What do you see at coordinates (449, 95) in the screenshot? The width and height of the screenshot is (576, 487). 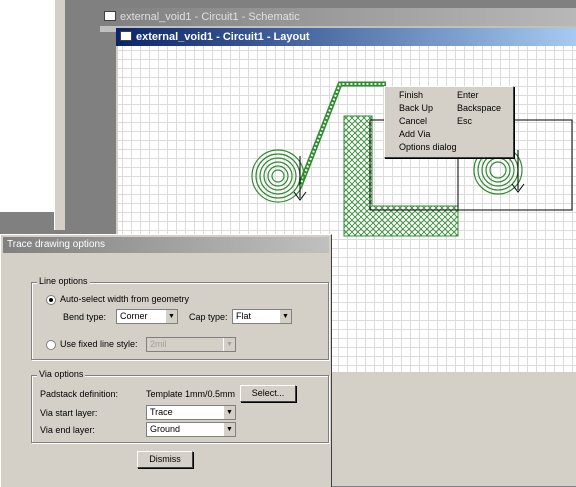 I see `menu-item-finish: Finish Enter` at bounding box center [449, 95].